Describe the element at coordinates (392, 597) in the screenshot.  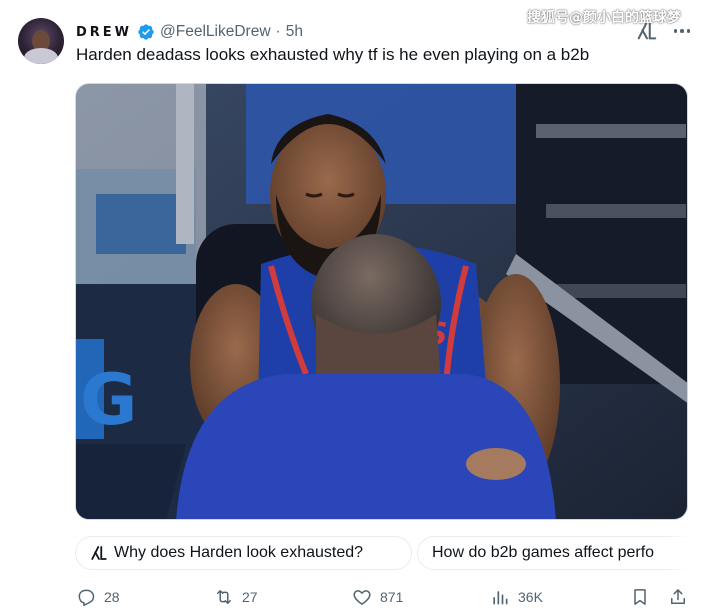
I see `like-count: 871` at that location.